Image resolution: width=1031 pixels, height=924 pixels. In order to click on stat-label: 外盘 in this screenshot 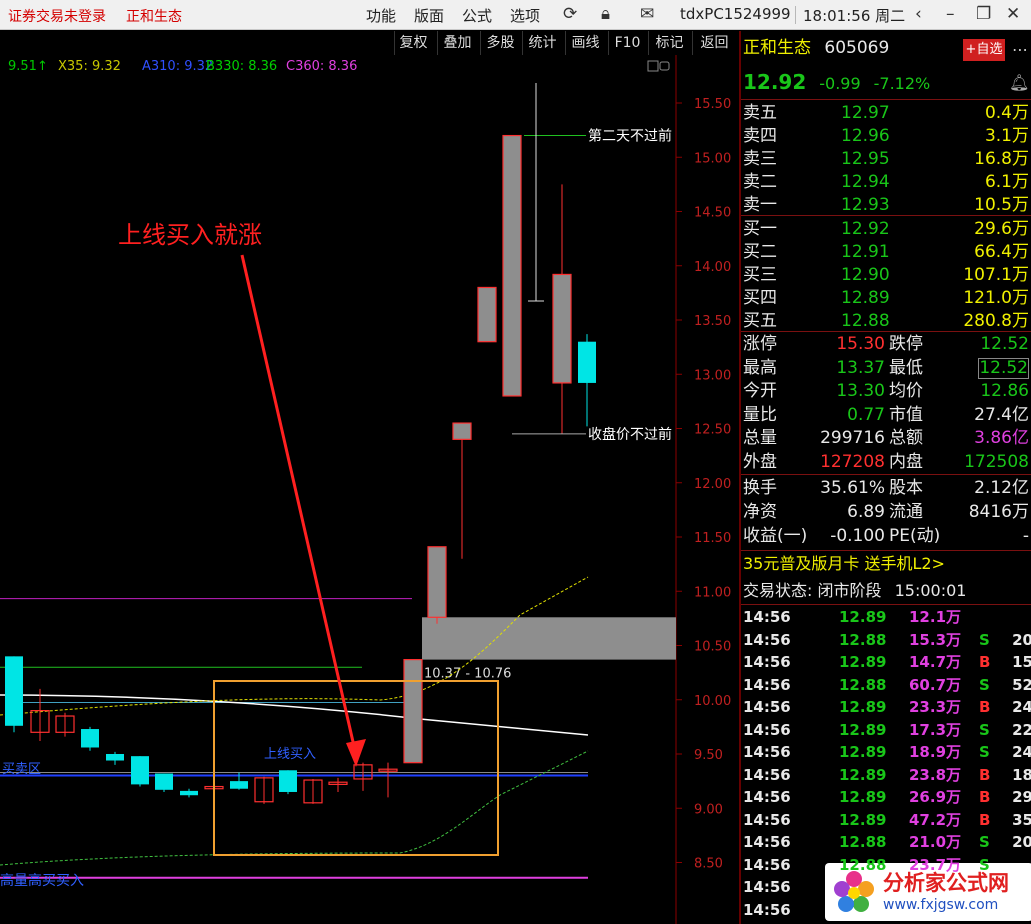, I will do `click(760, 461)`.